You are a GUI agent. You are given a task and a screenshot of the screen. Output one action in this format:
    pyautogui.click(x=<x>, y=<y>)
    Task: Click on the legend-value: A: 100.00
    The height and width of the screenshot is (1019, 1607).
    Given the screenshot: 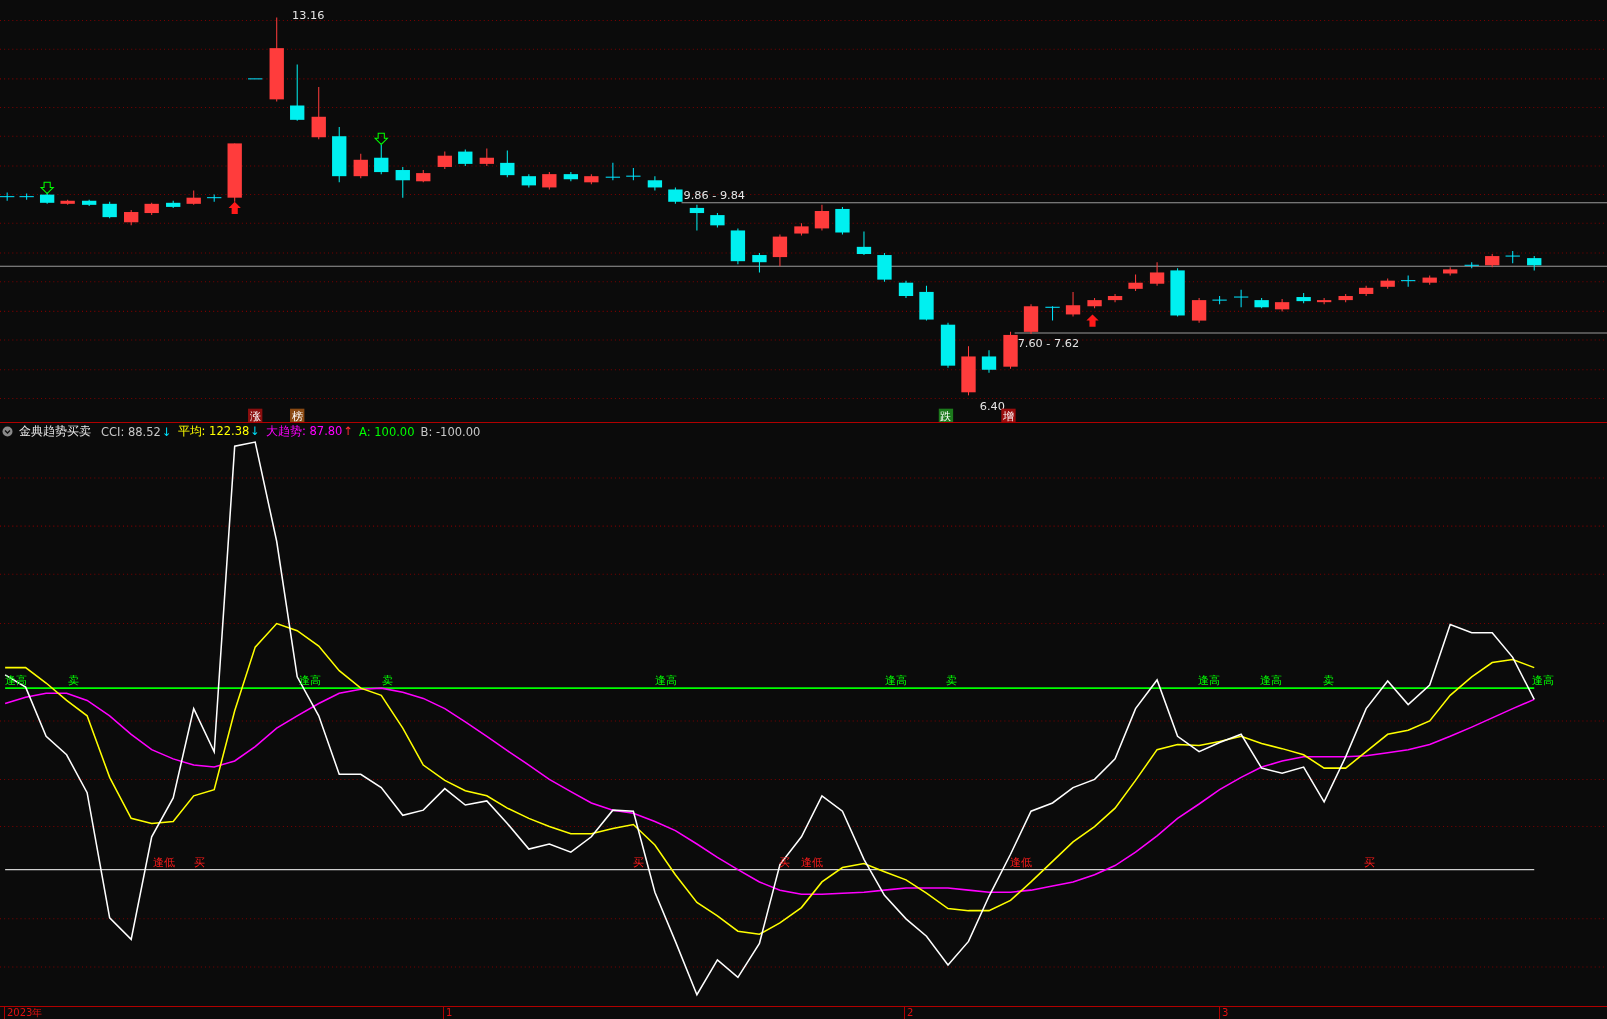 What is the action you would take?
    pyautogui.click(x=387, y=431)
    